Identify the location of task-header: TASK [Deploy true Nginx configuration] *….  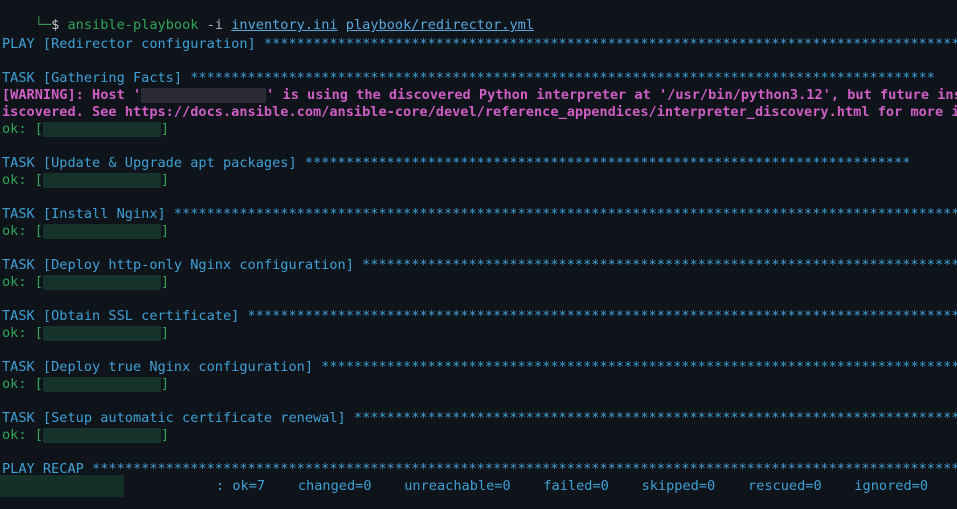
(479, 367).